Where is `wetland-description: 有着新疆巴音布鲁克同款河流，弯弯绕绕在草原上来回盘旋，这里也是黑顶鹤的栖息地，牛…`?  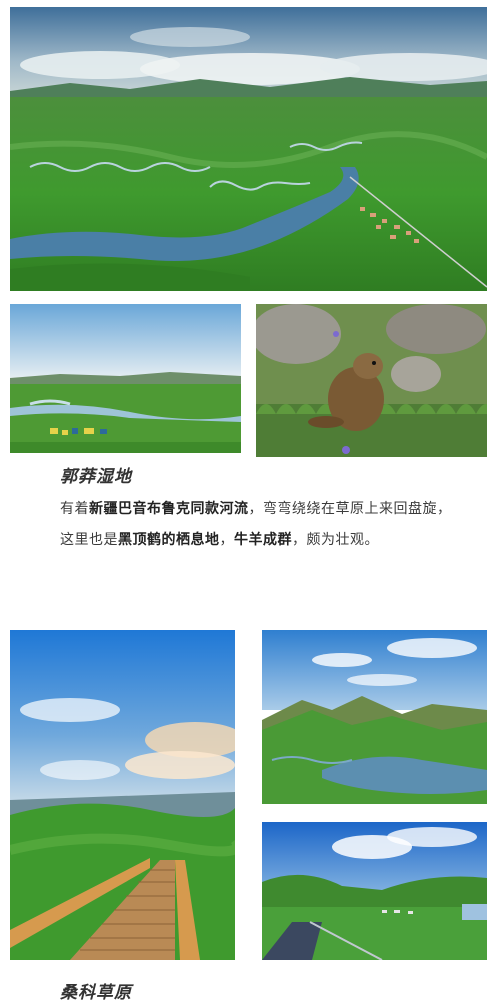
wetland-description: 有着新疆巴音布鲁克同款河流，弯弯绕绕在草原上来回盘旋，这里也是黑顶鹤的栖息地，牛… is located at coordinates (257, 524).